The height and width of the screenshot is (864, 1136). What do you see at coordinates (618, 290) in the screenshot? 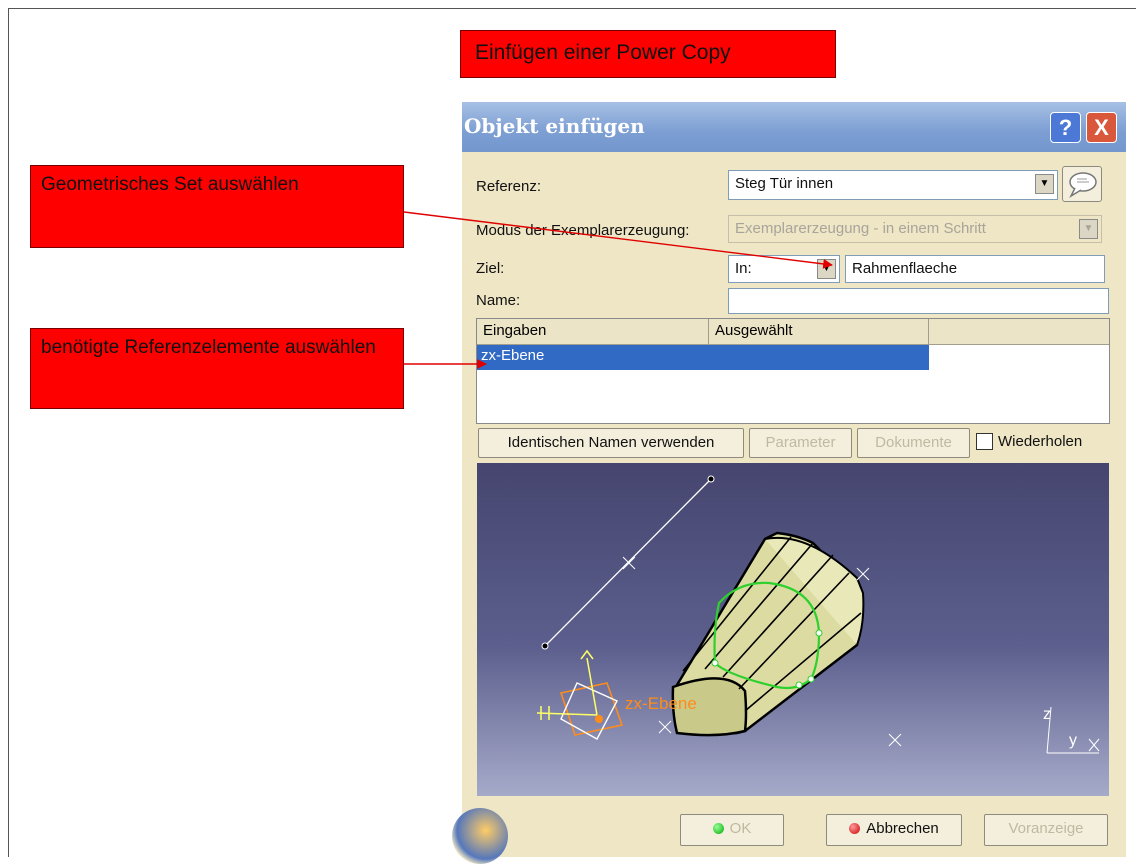
I see `annotation-arrows` at bounding box center [618, 290].